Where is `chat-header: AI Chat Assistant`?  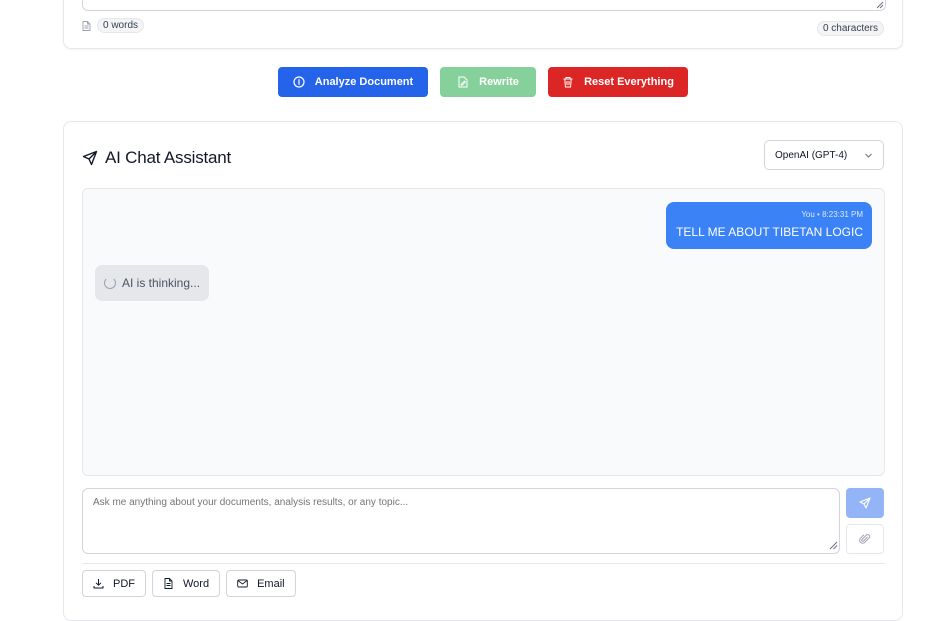
chat-header: AI Chat Assistant is located at coordinates (156, 158).